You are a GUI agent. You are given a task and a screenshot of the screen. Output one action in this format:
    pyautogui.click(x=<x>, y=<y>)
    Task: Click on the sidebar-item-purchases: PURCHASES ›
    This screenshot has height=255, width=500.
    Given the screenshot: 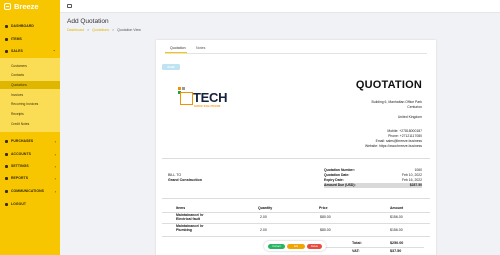 What is the action you would take?
    pyautogui.click(x=30, y=141)
    